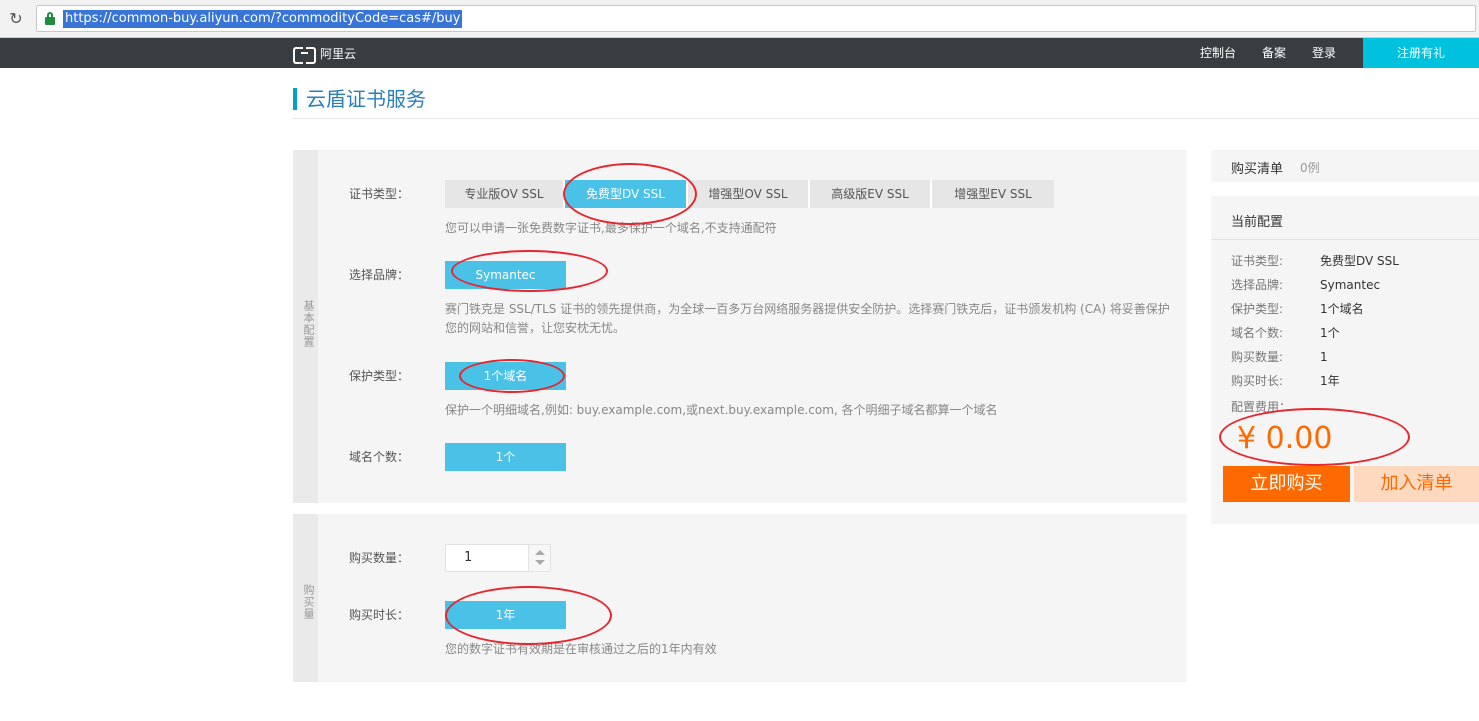 The image size is (1479, 721). I want to click on quantity-label: 购买数量：, so click(379, 558).